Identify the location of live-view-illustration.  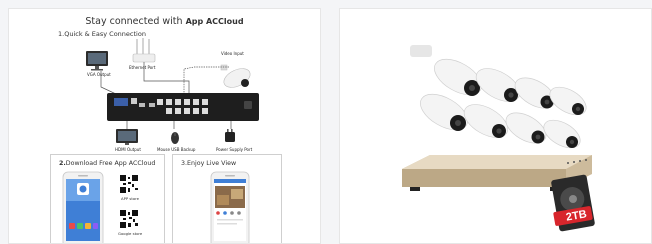
(230, 207).